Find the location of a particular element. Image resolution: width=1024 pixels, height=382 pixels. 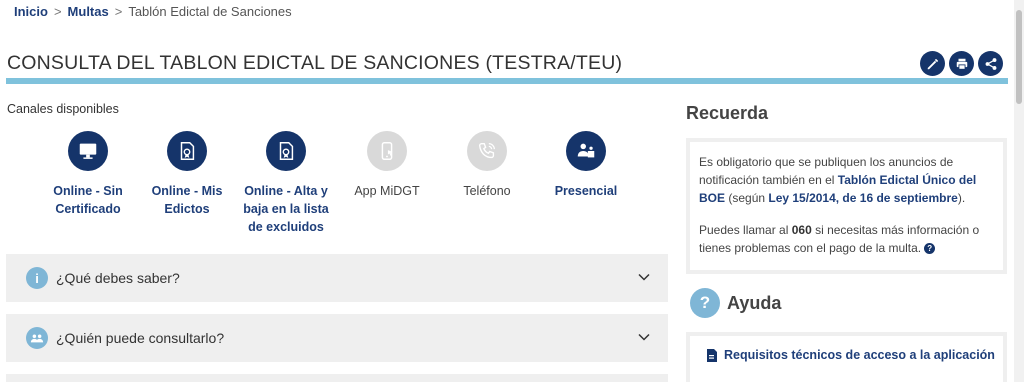

recuerda-title: Recuerda is located at coordinates (727, 113).